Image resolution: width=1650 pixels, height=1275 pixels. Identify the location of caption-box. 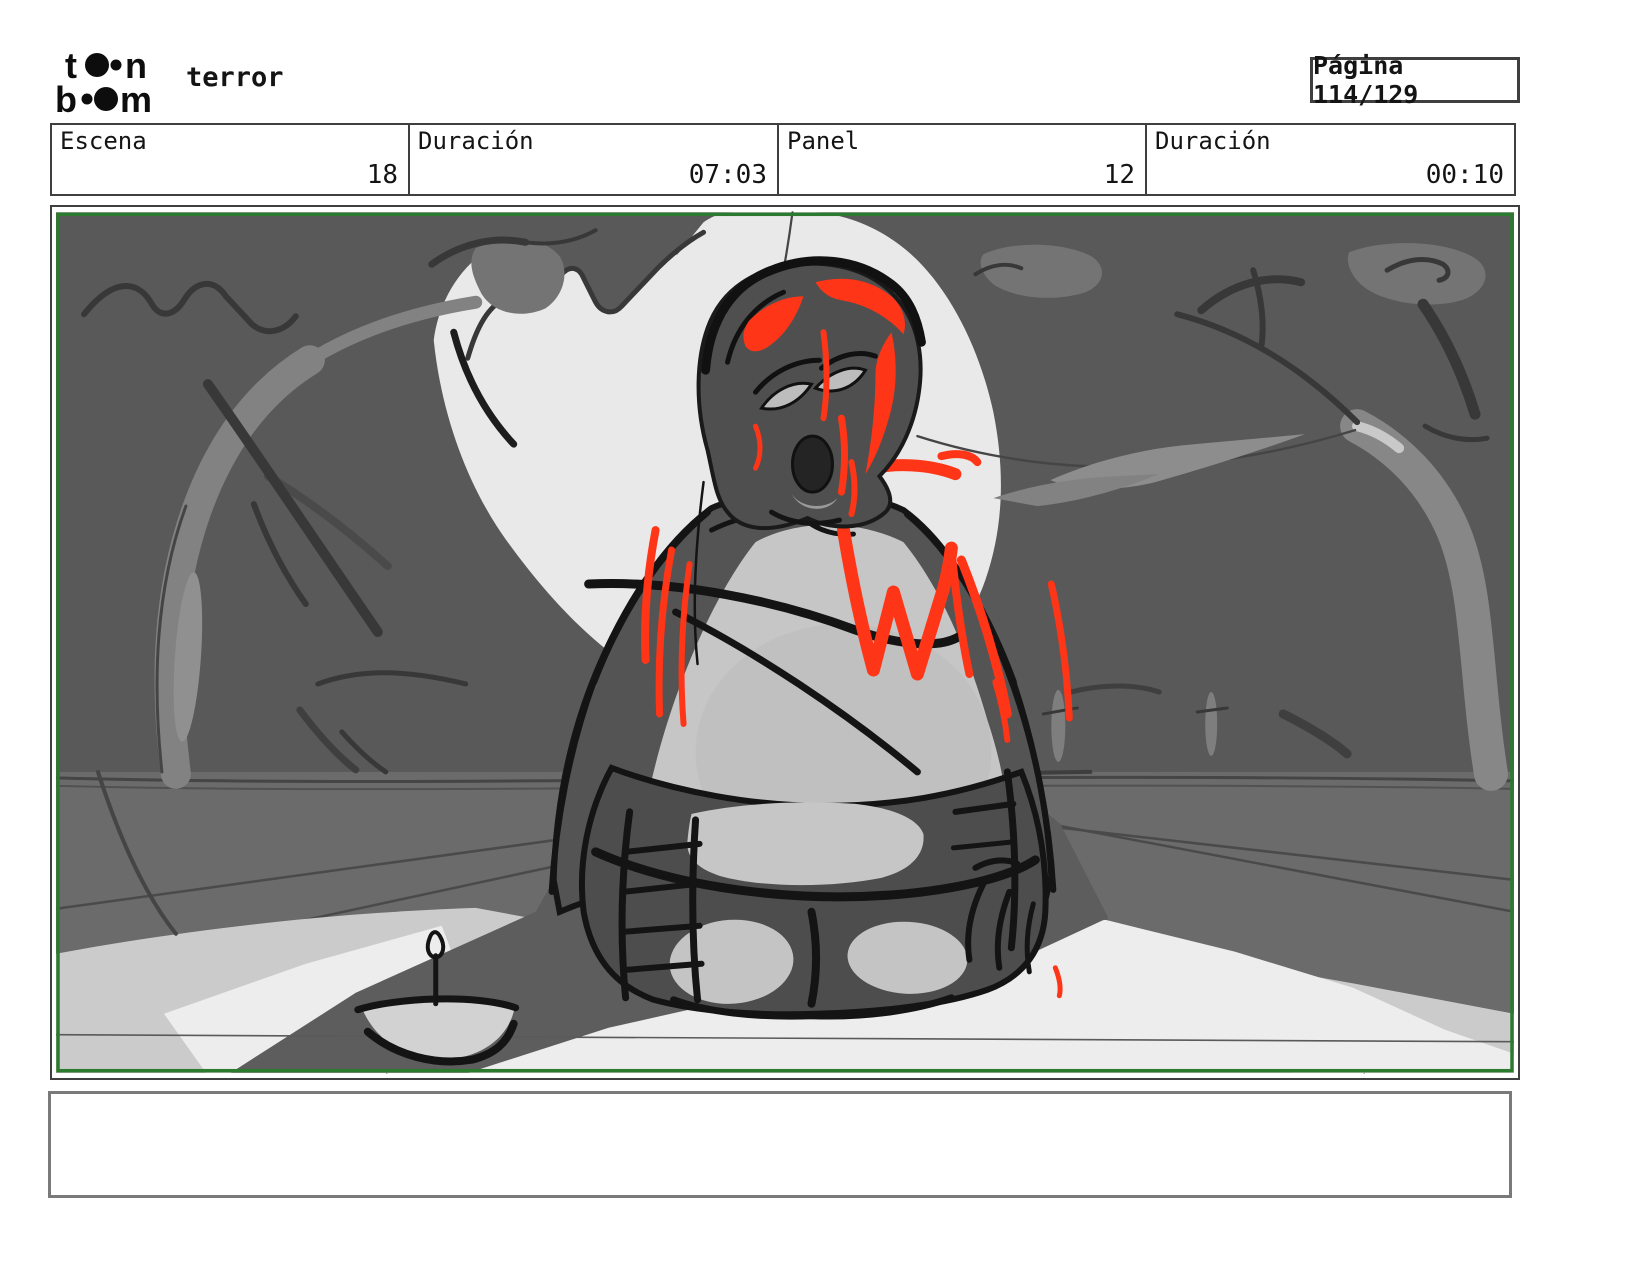
(780, 1144).